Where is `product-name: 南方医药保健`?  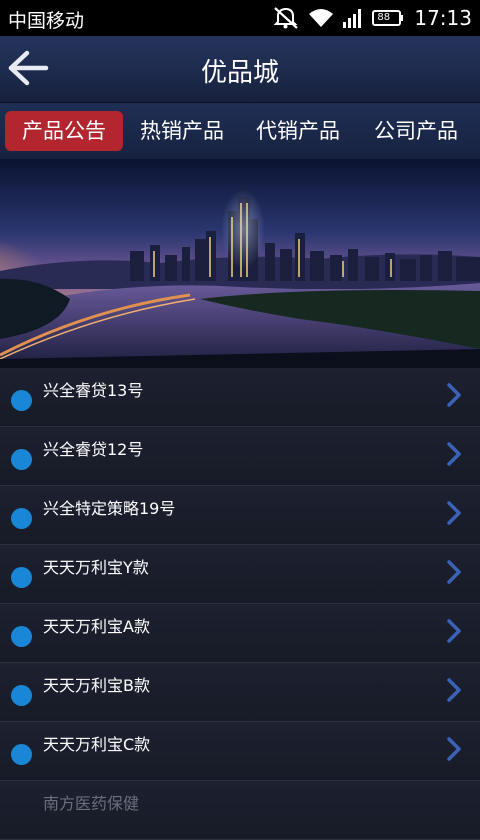 product-name: 南方医药保健 is located at coordinates (91, 803).